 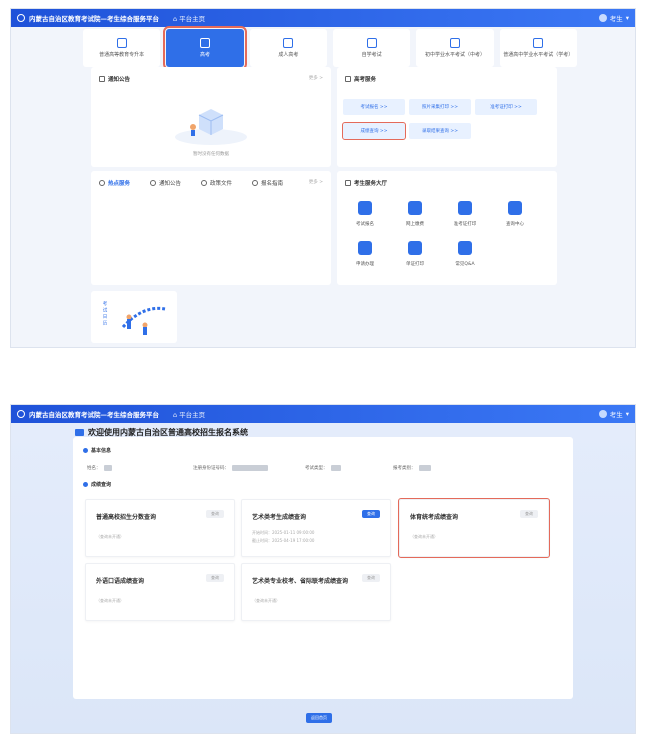 I want to click on score-card-art-joint: 艺术类专业校考、省际联考成绩查询 查询 （查询未开通）, so click(x=316, y=592).